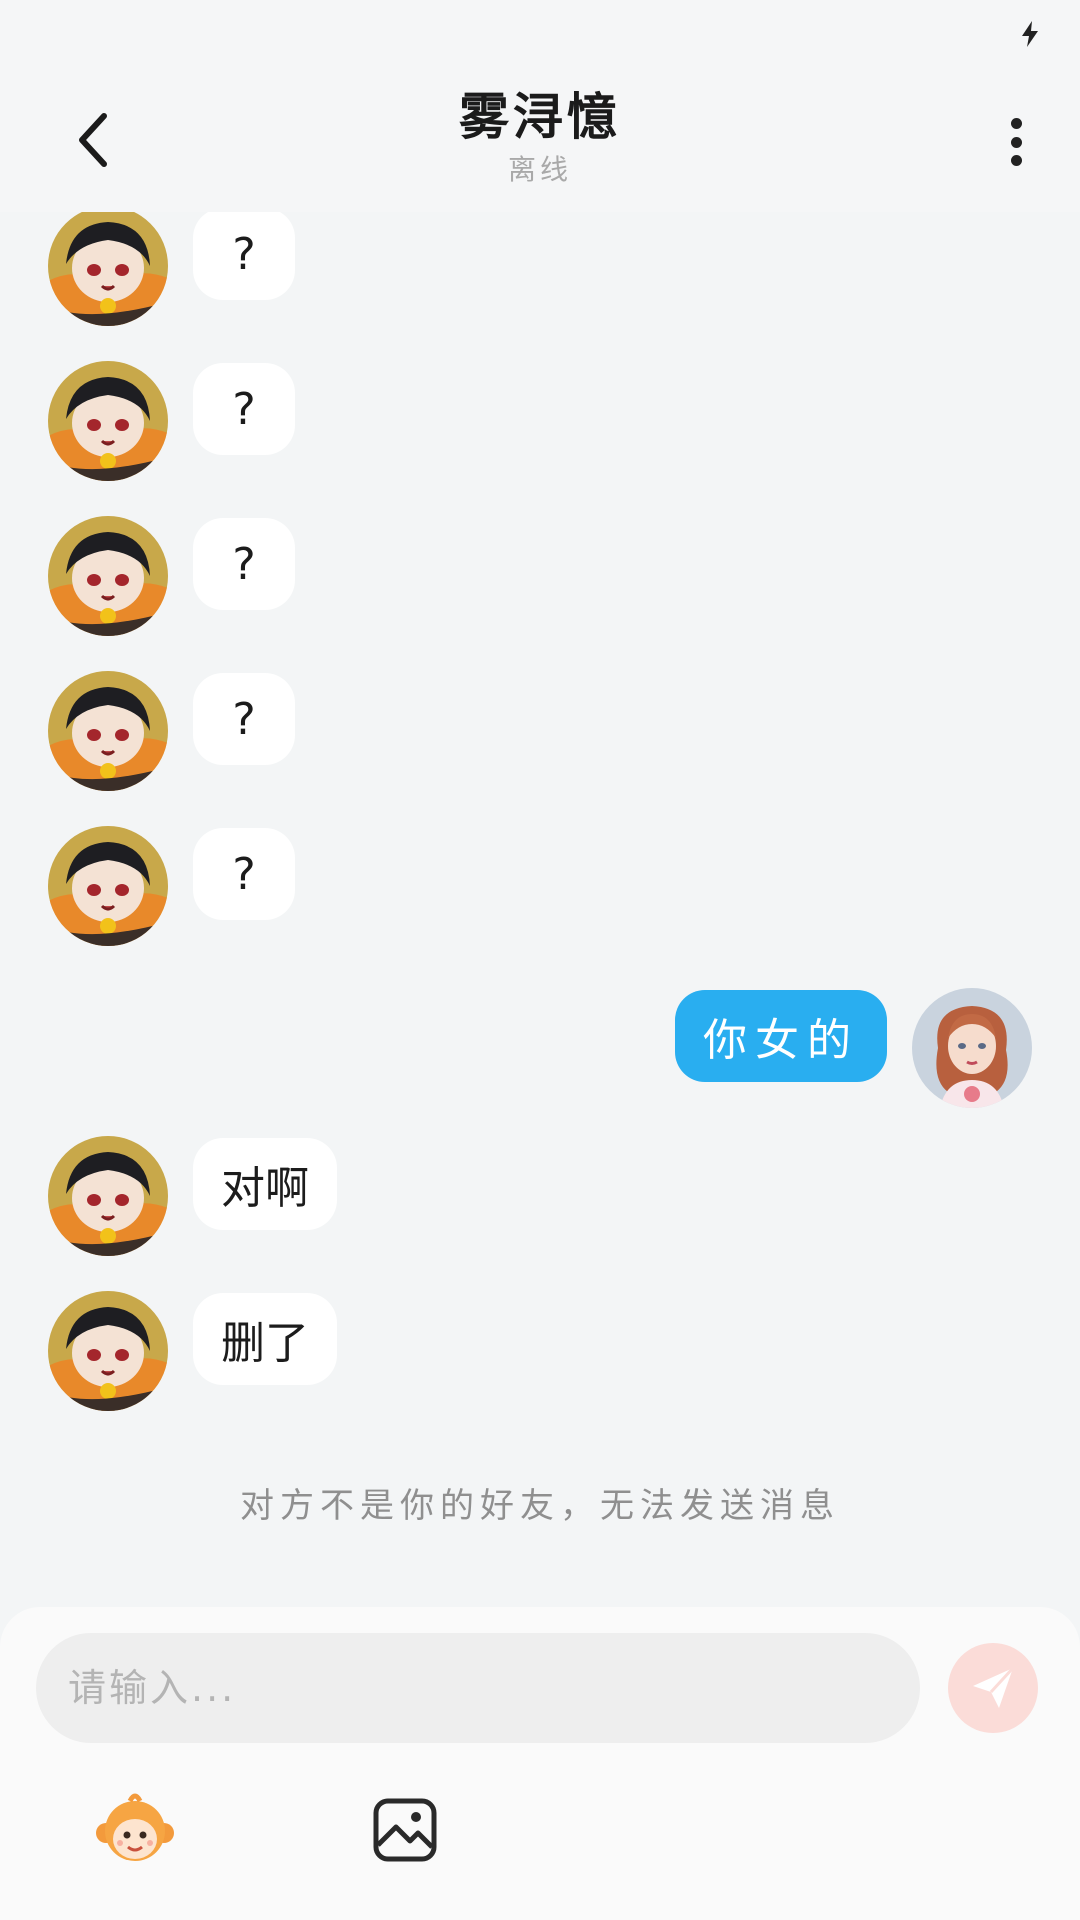 The height and width of the screenshot is (1920, 1080). What do you see at coordinates (265, 1184) in the screenshot?
I see `message-bubble: 对啊` at bounding box center [265, 1184].